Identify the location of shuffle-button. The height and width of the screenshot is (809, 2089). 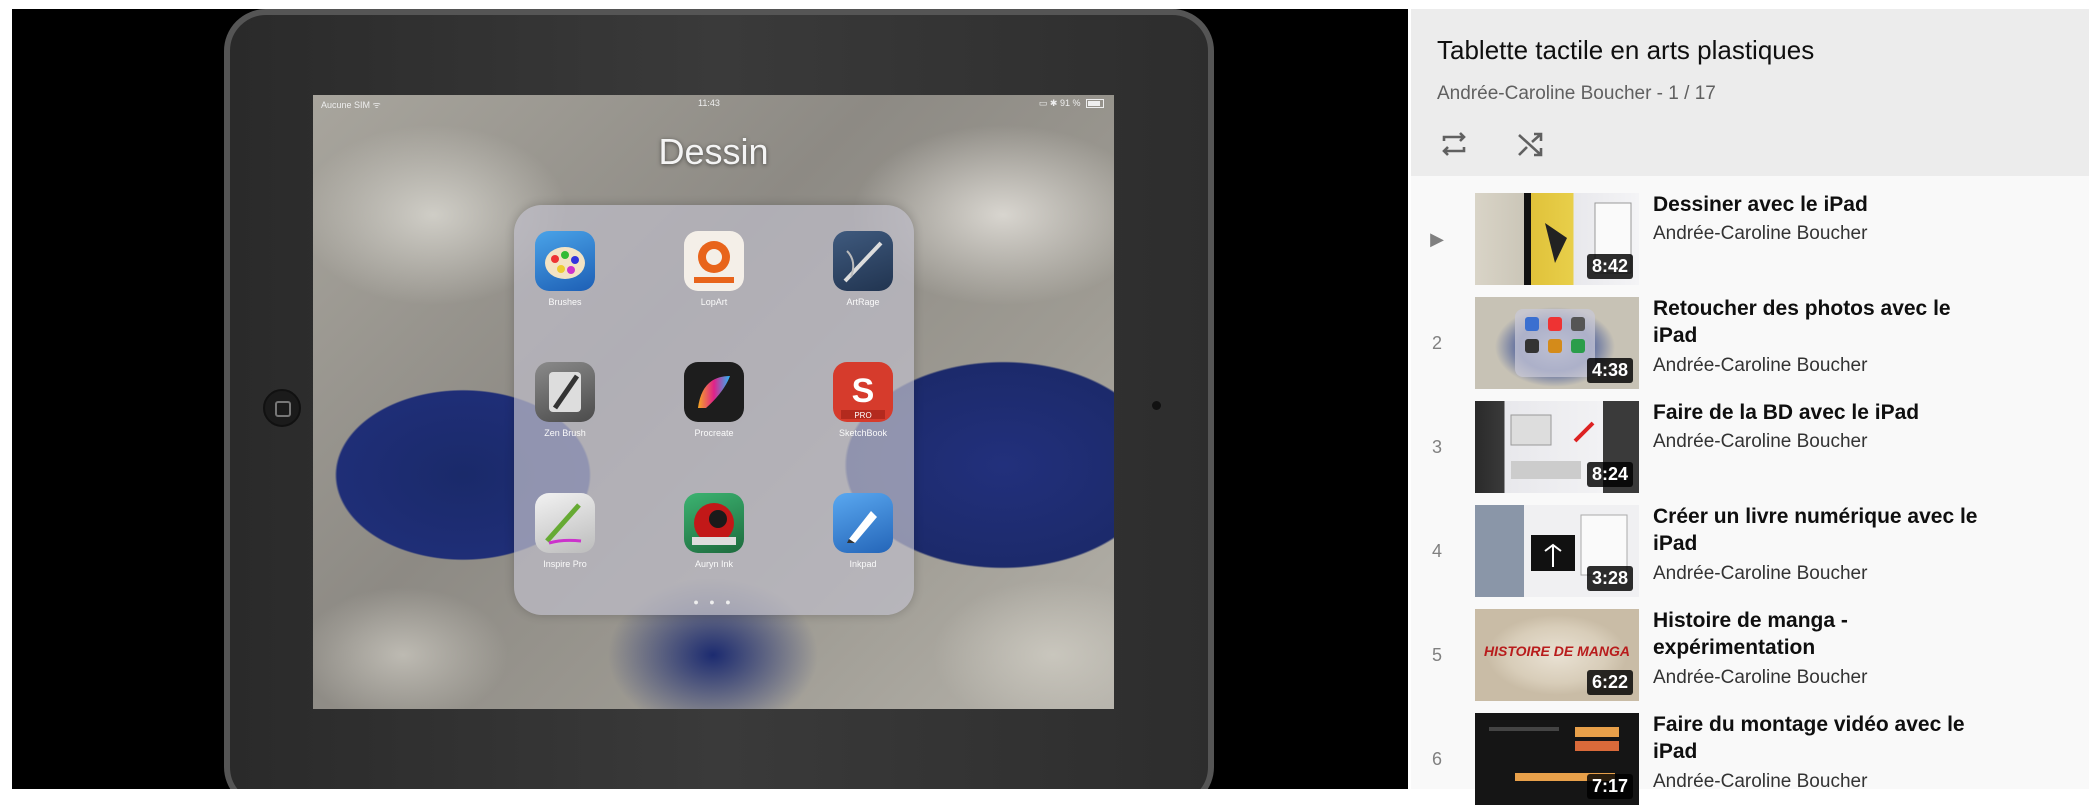
(1531, 144).